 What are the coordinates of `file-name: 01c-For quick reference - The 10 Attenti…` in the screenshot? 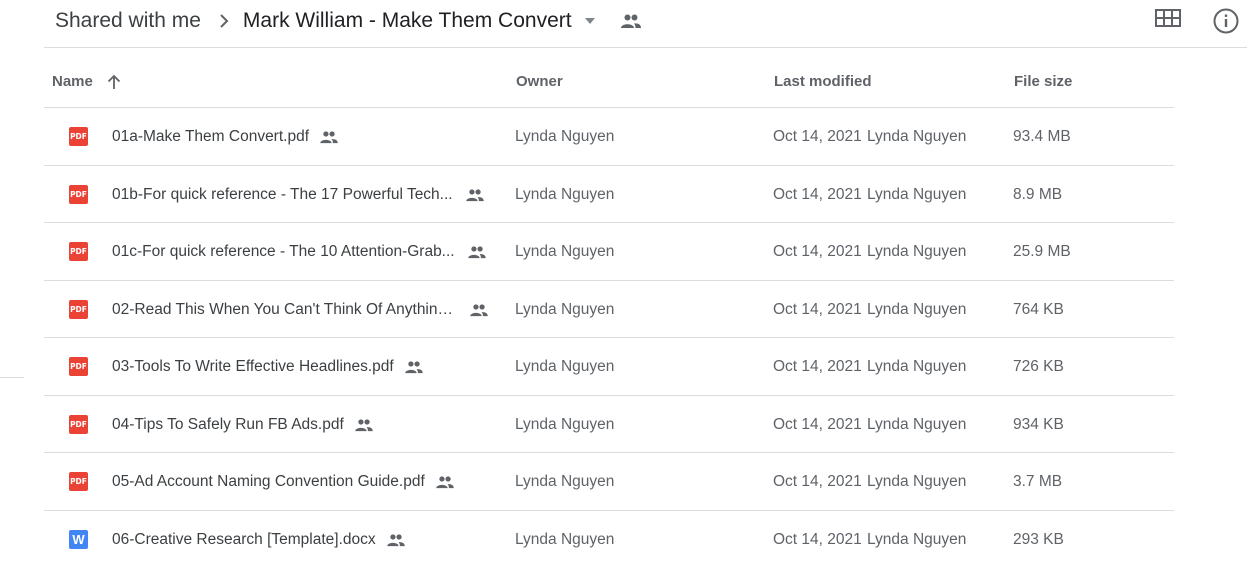 It's located at (299, 252).